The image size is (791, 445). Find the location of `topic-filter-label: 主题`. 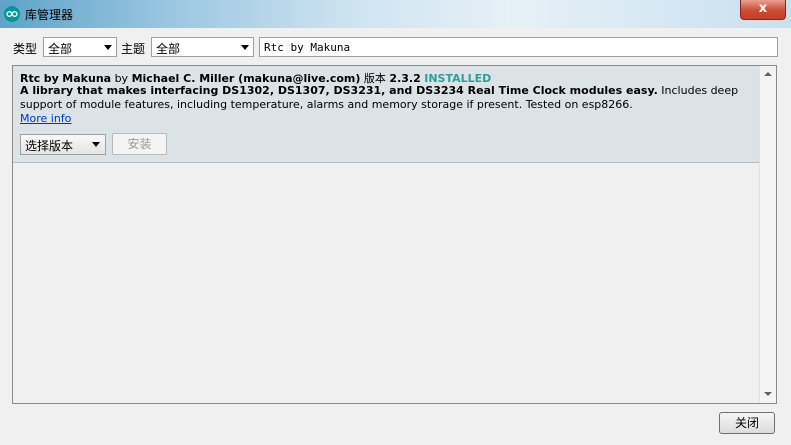

topic-filter-label: 主题 is located at coordinates (133, 49).